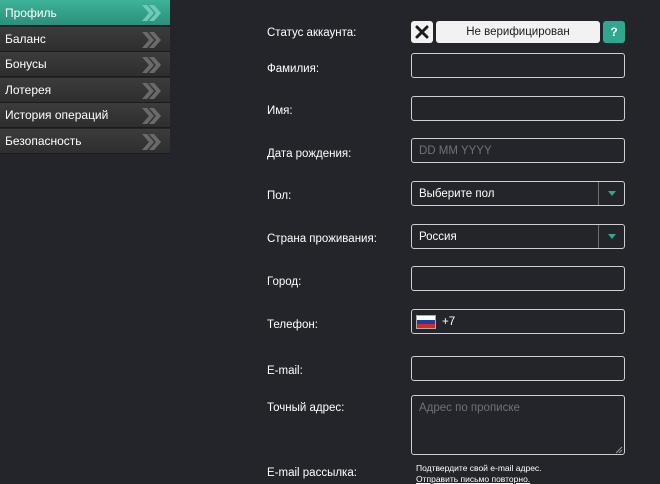 Image resolution: width=660 pixels, height=484 pixels. What do you see at coordinates (284, 282) in the screenshot?
I see `city-label: Город:` at bounding box center [284, 282].